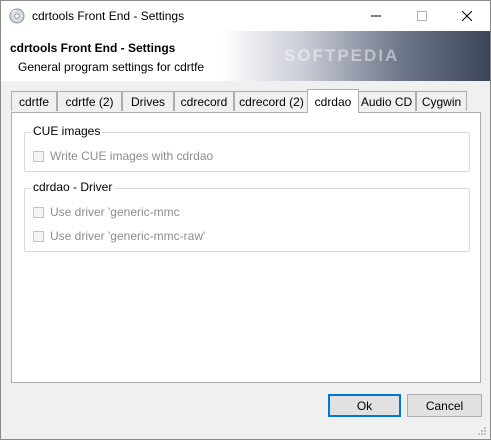  Describe the element at coordinates (245, 16) in the screenshot. I see `title-bar: cdrtools Front End - Settings` at that location.